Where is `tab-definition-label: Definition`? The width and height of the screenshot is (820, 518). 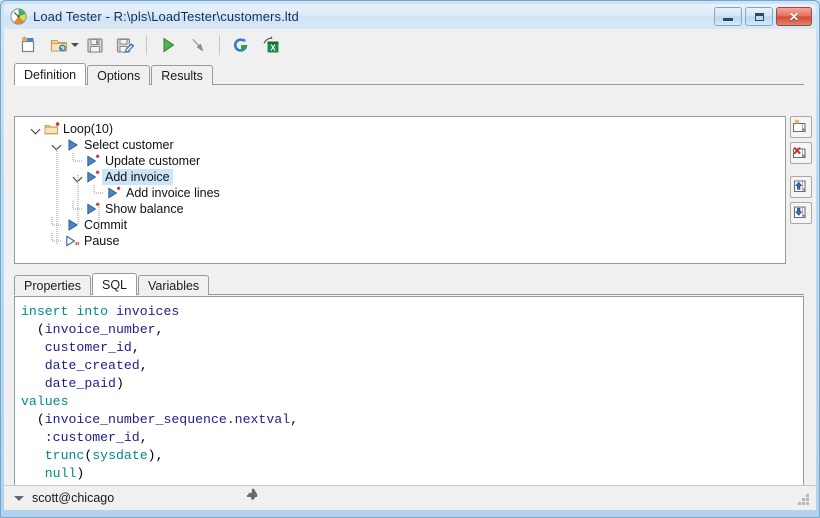
tab-definition-label: Definition is located at coordinates (50, 74).